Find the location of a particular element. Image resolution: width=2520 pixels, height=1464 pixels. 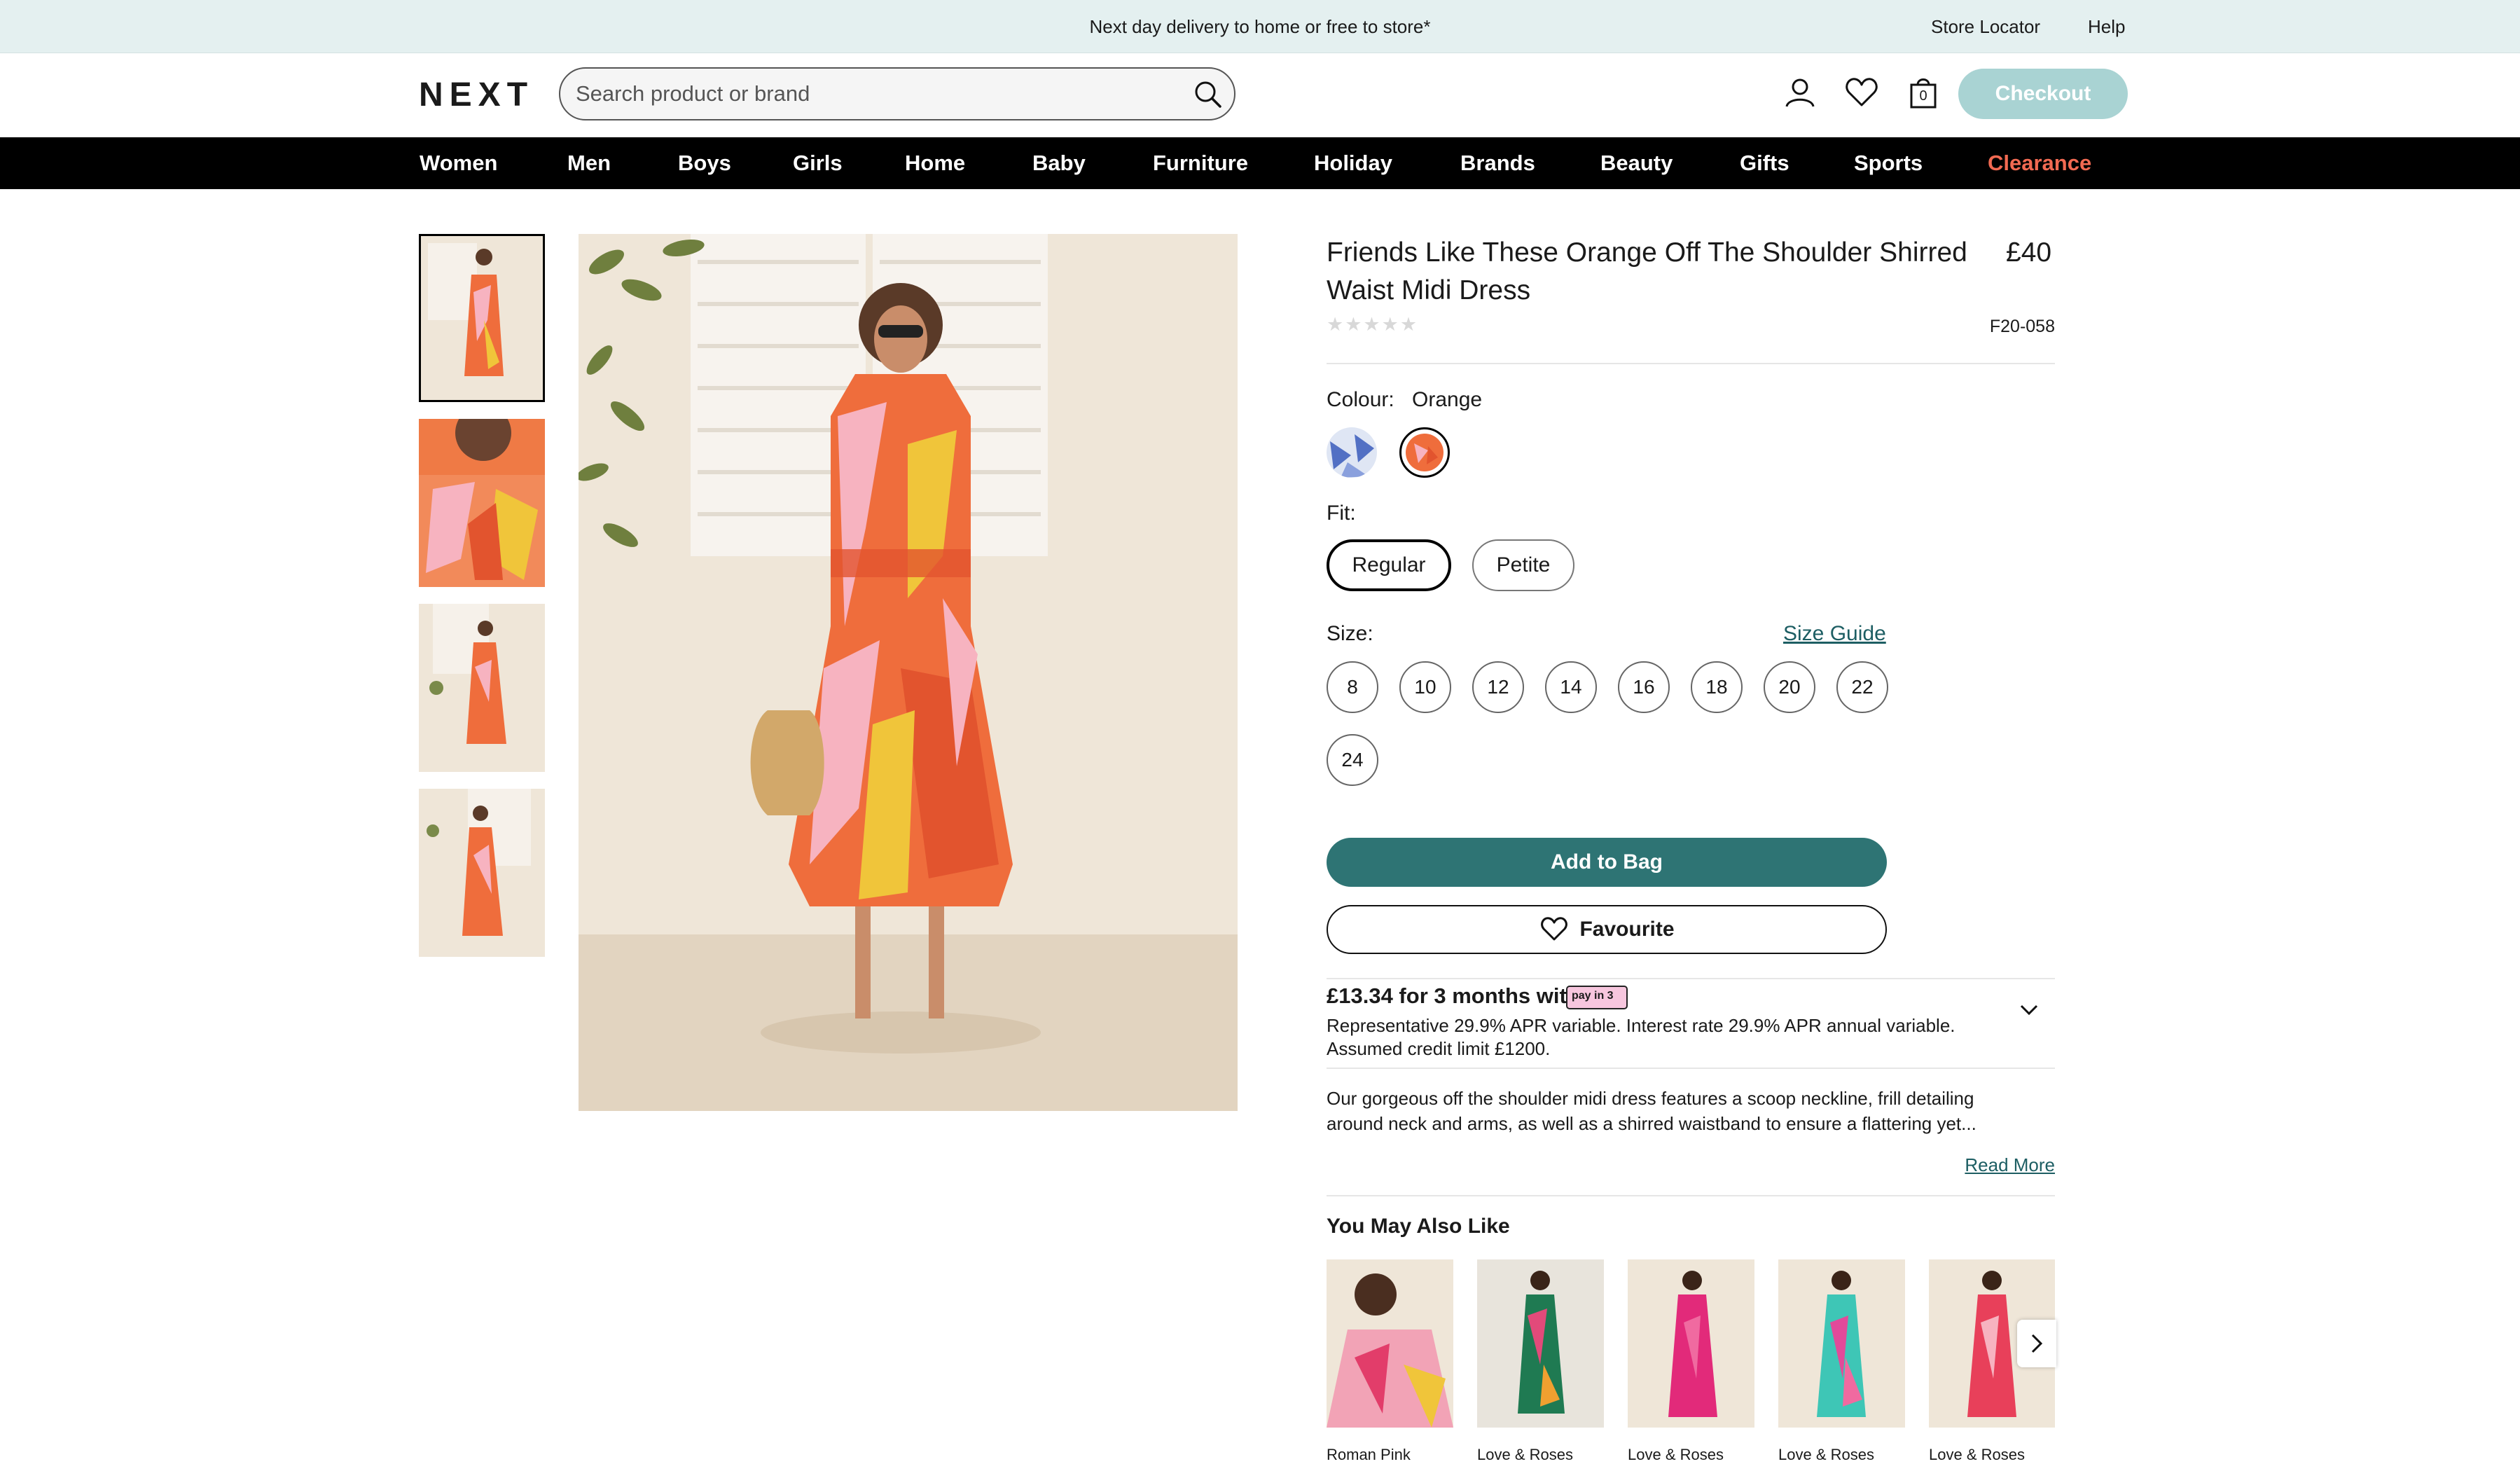

read-more-link: Read More is located at coordinates (1973, 1165).